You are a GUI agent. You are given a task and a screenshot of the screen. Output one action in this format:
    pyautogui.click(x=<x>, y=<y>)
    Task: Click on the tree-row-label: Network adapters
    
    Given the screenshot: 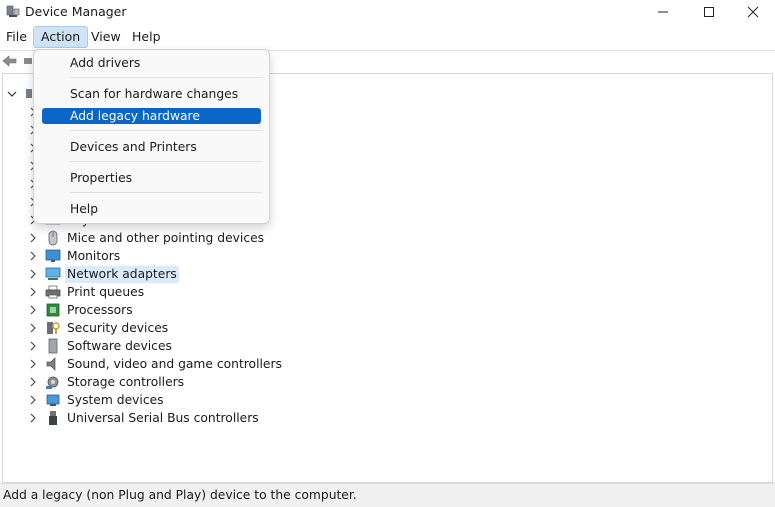 What is the action you would take?
    pyautogui.click(x=122, y=274)
    